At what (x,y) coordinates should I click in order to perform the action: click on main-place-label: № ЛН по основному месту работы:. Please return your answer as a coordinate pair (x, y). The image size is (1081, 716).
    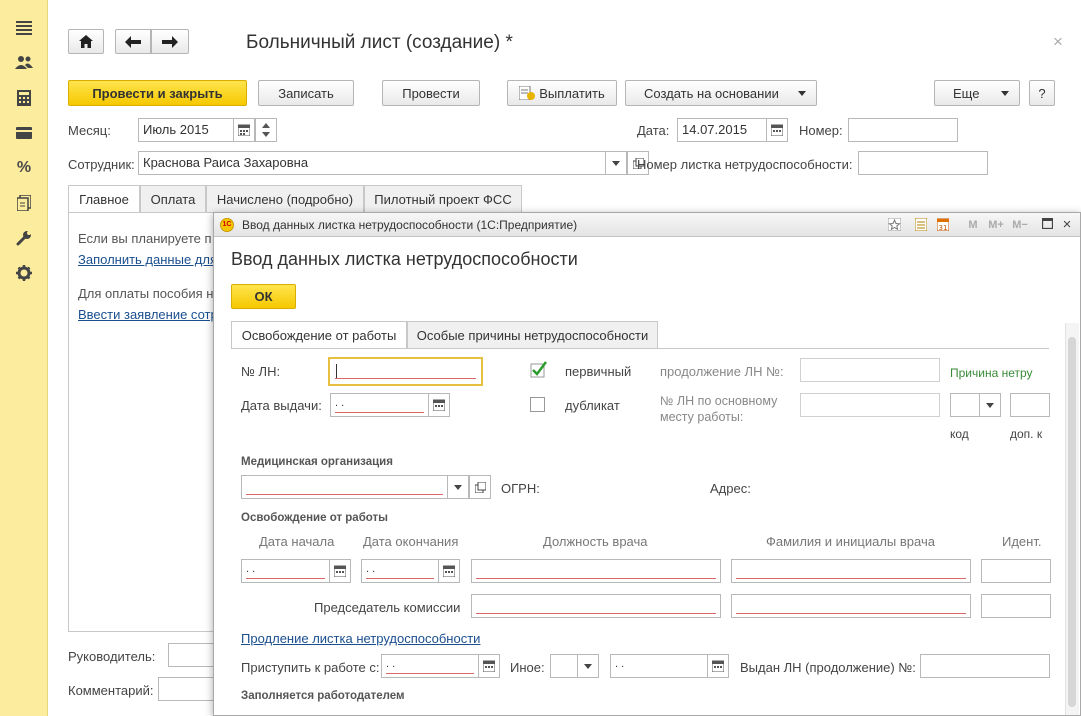
    Looking at the image, I should click on (719, 409).